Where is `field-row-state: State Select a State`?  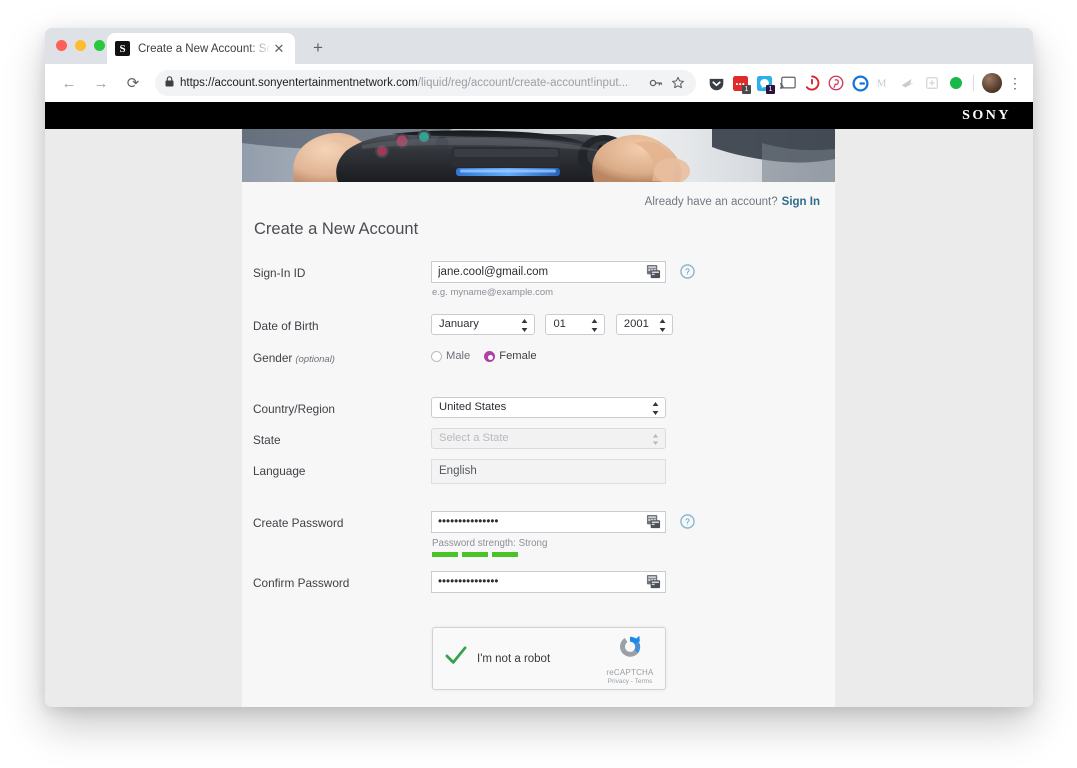
field-row-state: State Select a State is located at coordinates (538, 438).